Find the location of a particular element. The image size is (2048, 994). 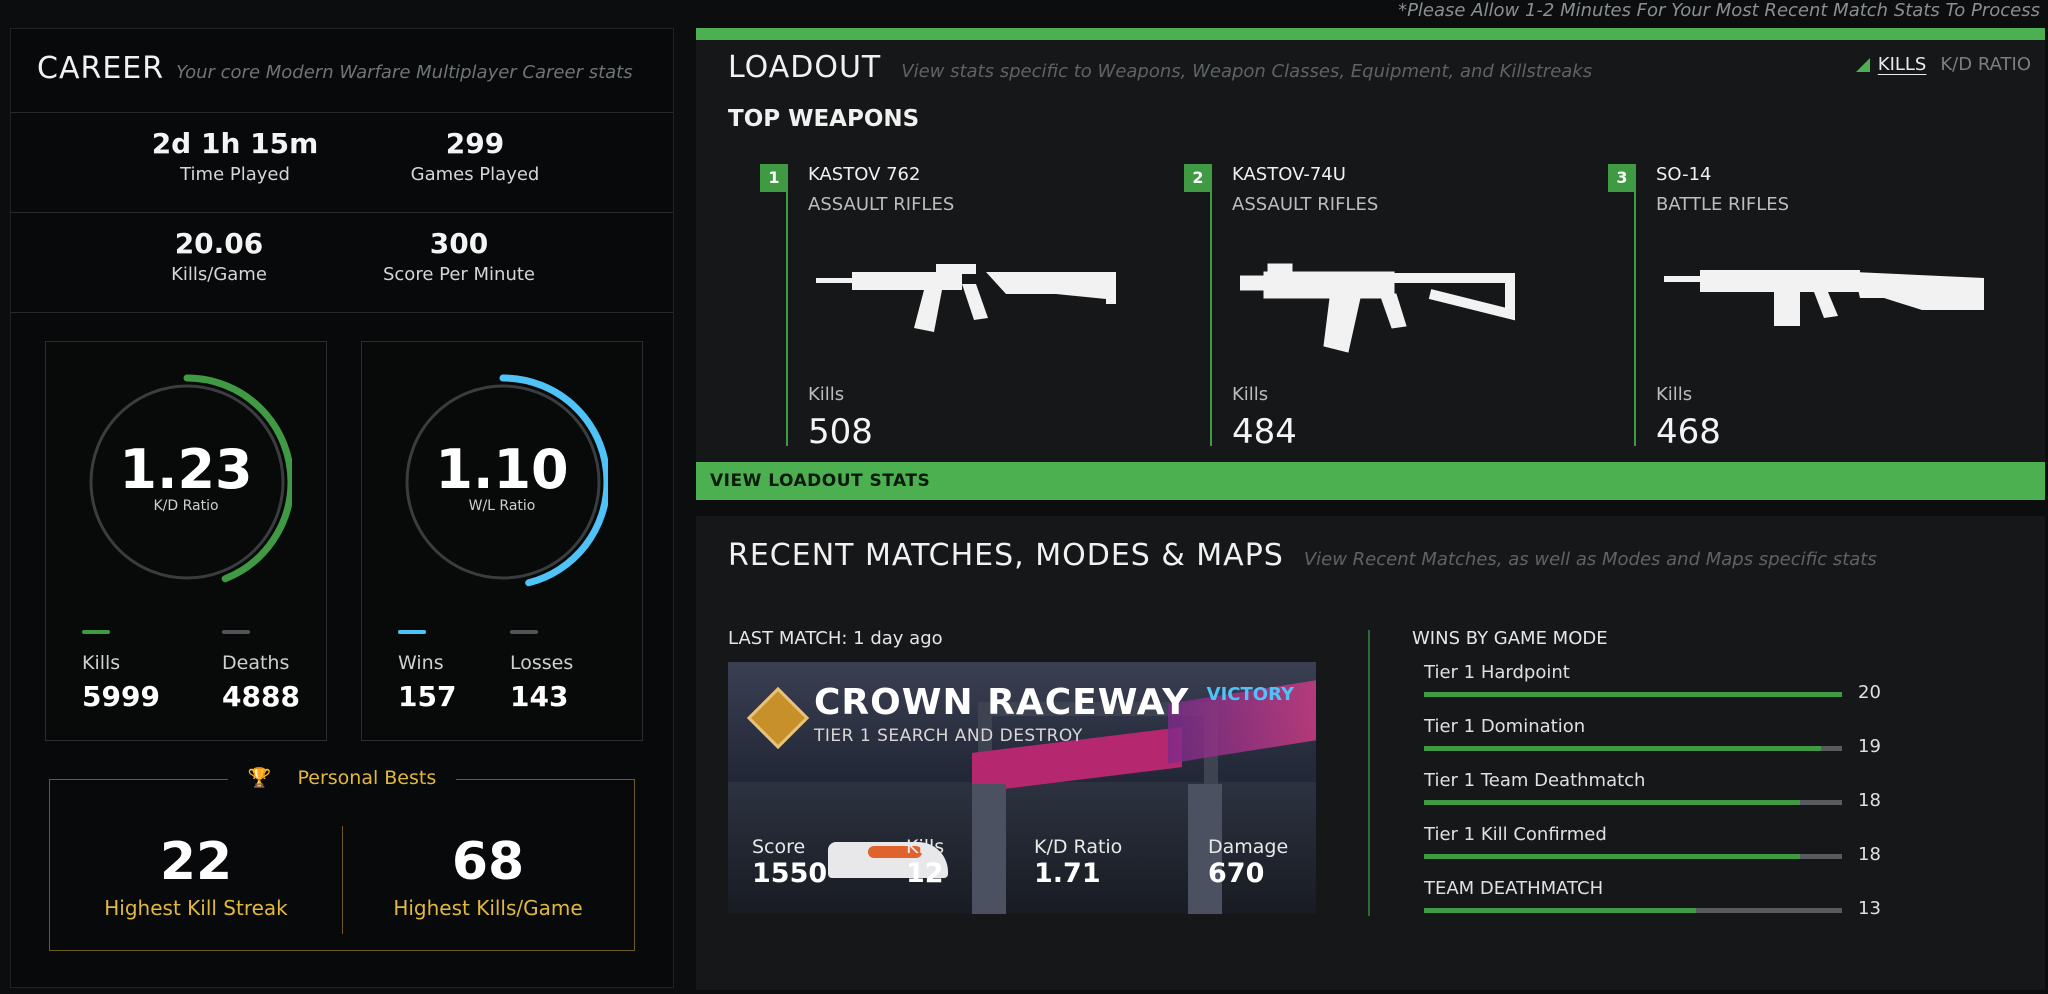

recent-title: RECENT MATCHES, MODES & MAPS is located at coordinates (1006, 555).